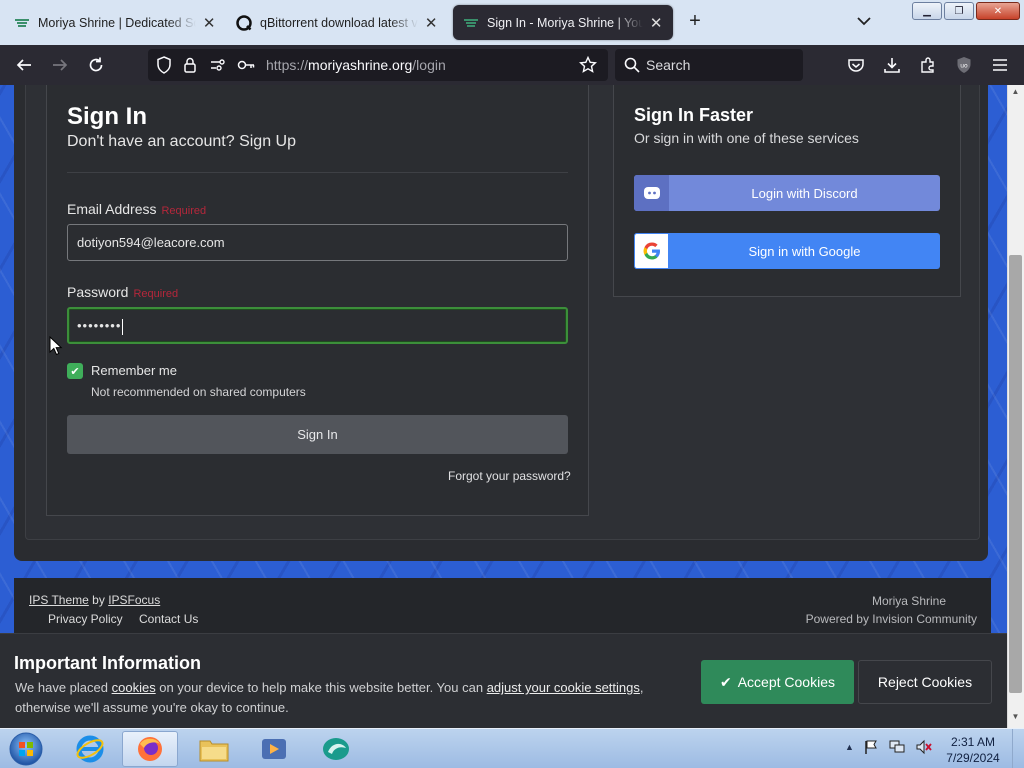 This screenshot has width=1024, height=768. Describe the element at coordinates (218, 65) in the screenshot. I see `permissions-icon` at that location.